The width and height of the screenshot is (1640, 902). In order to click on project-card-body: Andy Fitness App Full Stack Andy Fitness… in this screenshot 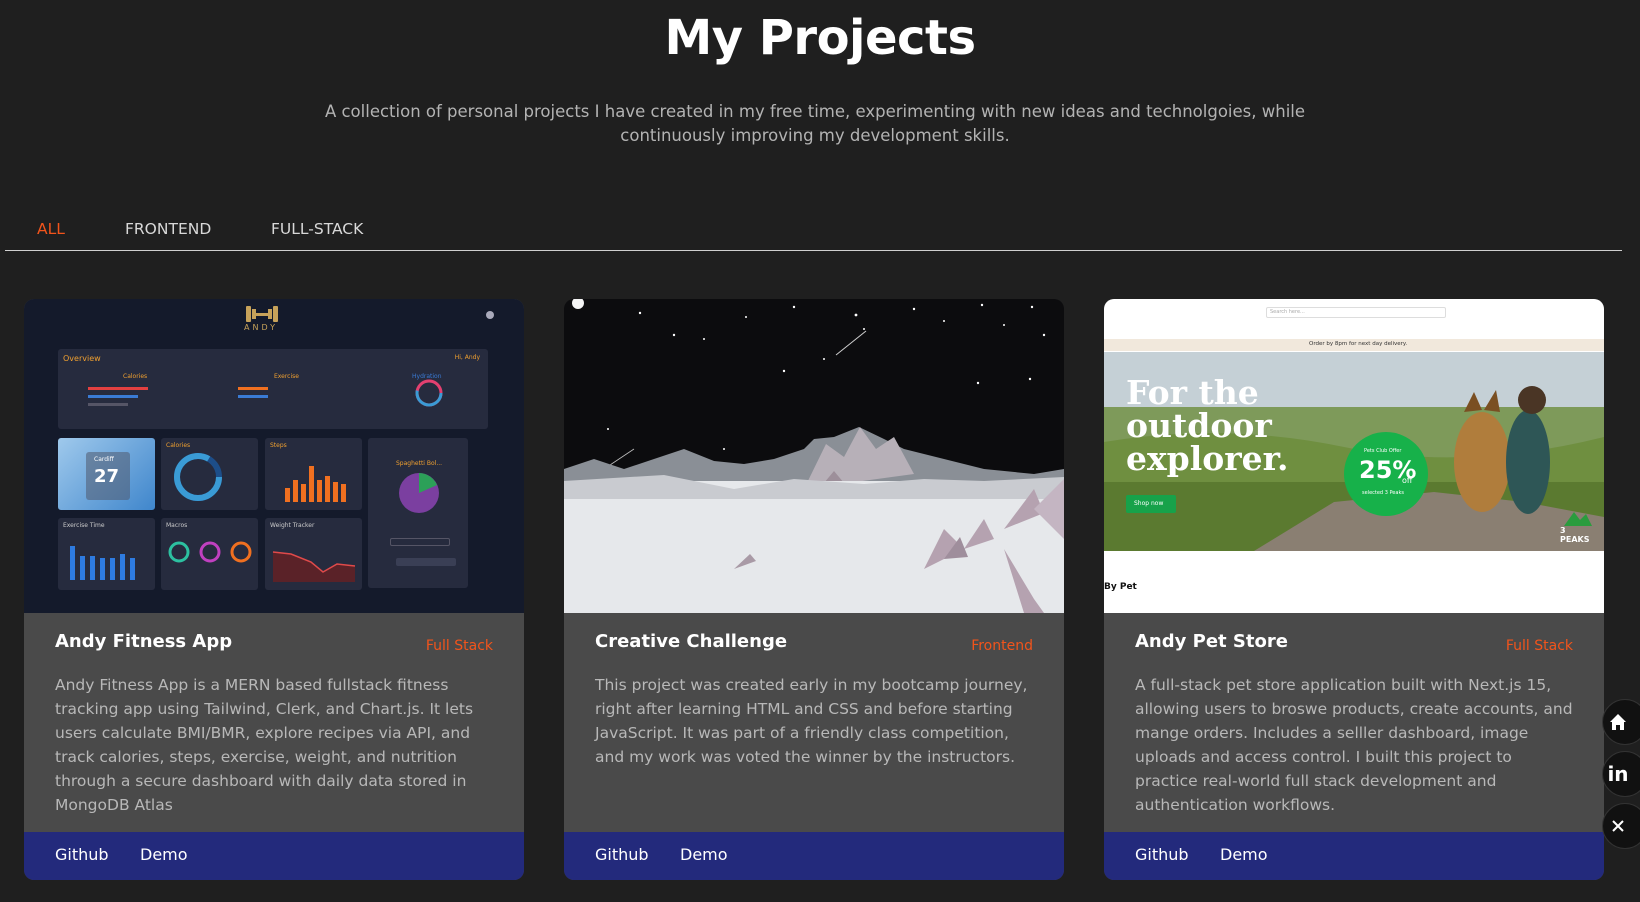, I will do `click(274, 722)`.